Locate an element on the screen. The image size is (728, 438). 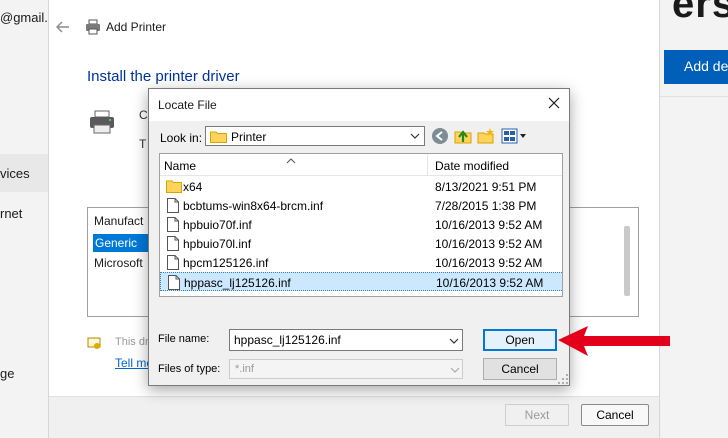
file-name: hpcm125126.inf is located at coordinates (226, 263).